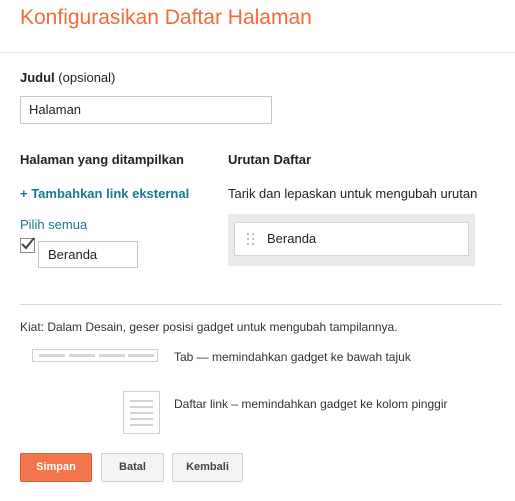  What do you see at coordinates (257, 52) in the screenshot?
I see `header-divider` at bounding box center [257, 52].